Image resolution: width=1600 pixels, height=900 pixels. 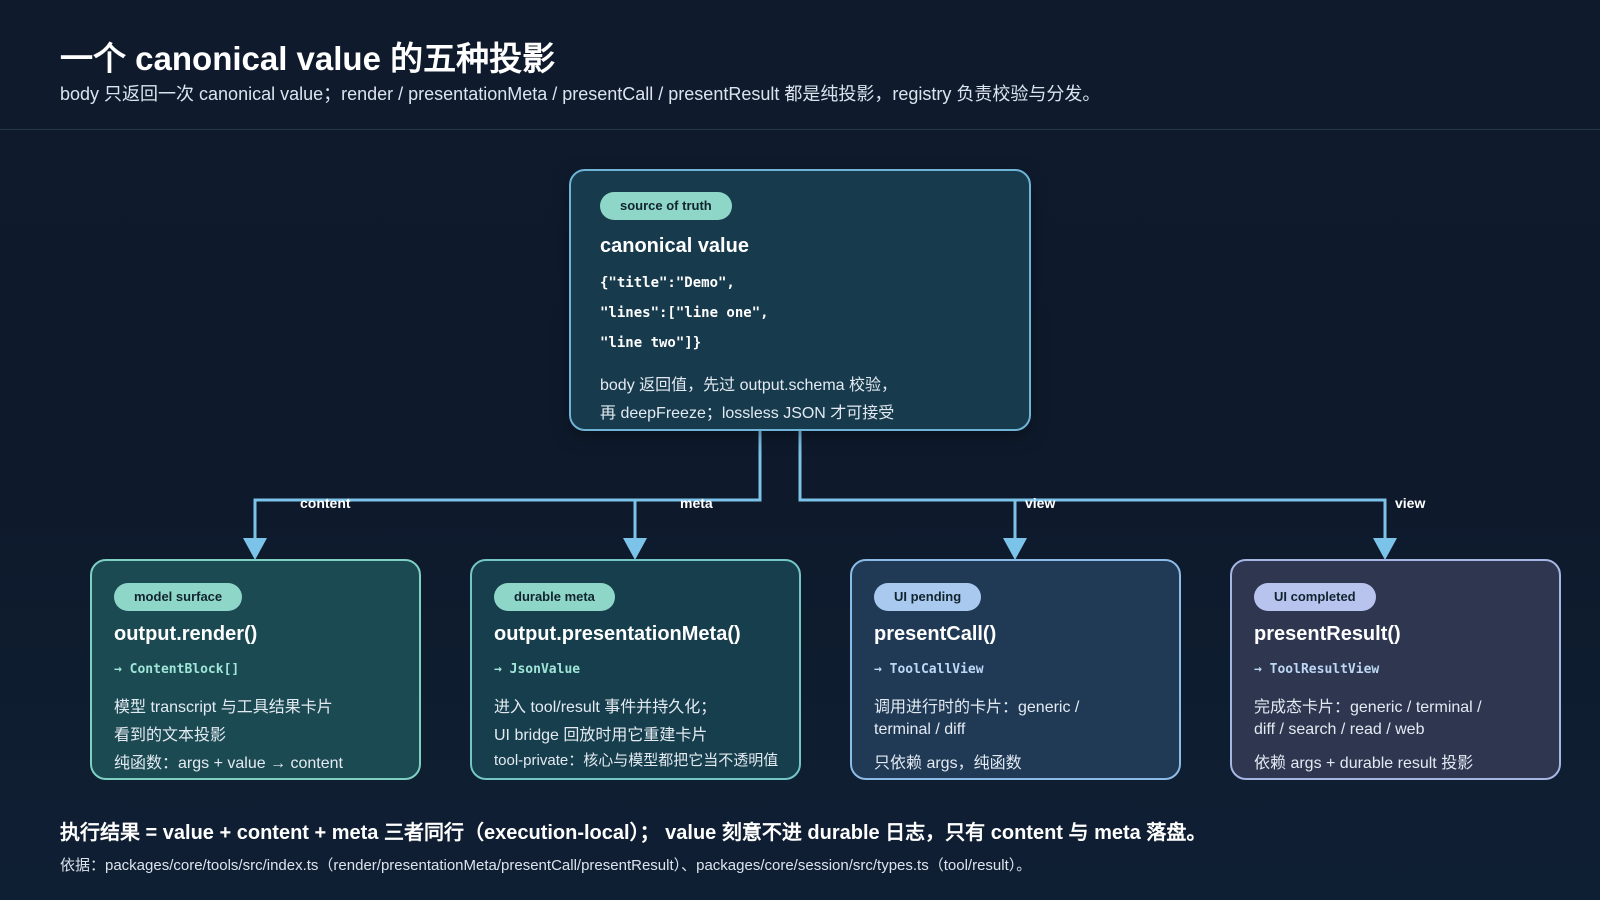 I want to click on render-card-title: output.render(), so click(x=186, y=634).